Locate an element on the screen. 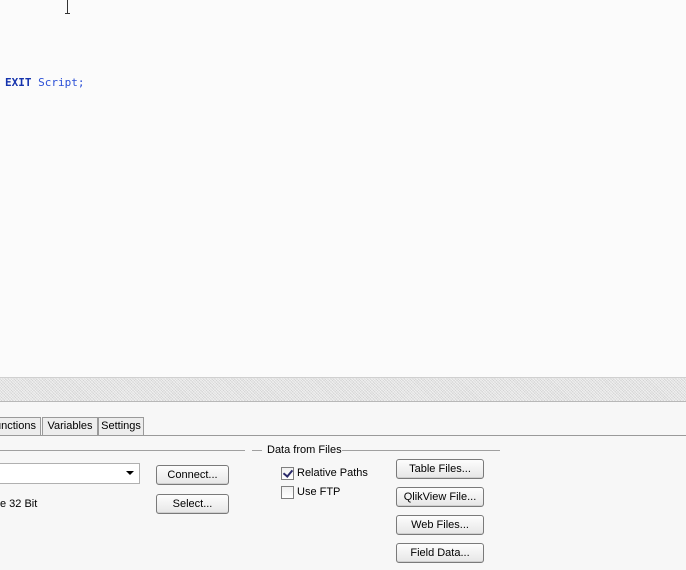 The image size is (686, 570). relative-paths-label: Relative Paths is located at coordinates (332, 473).